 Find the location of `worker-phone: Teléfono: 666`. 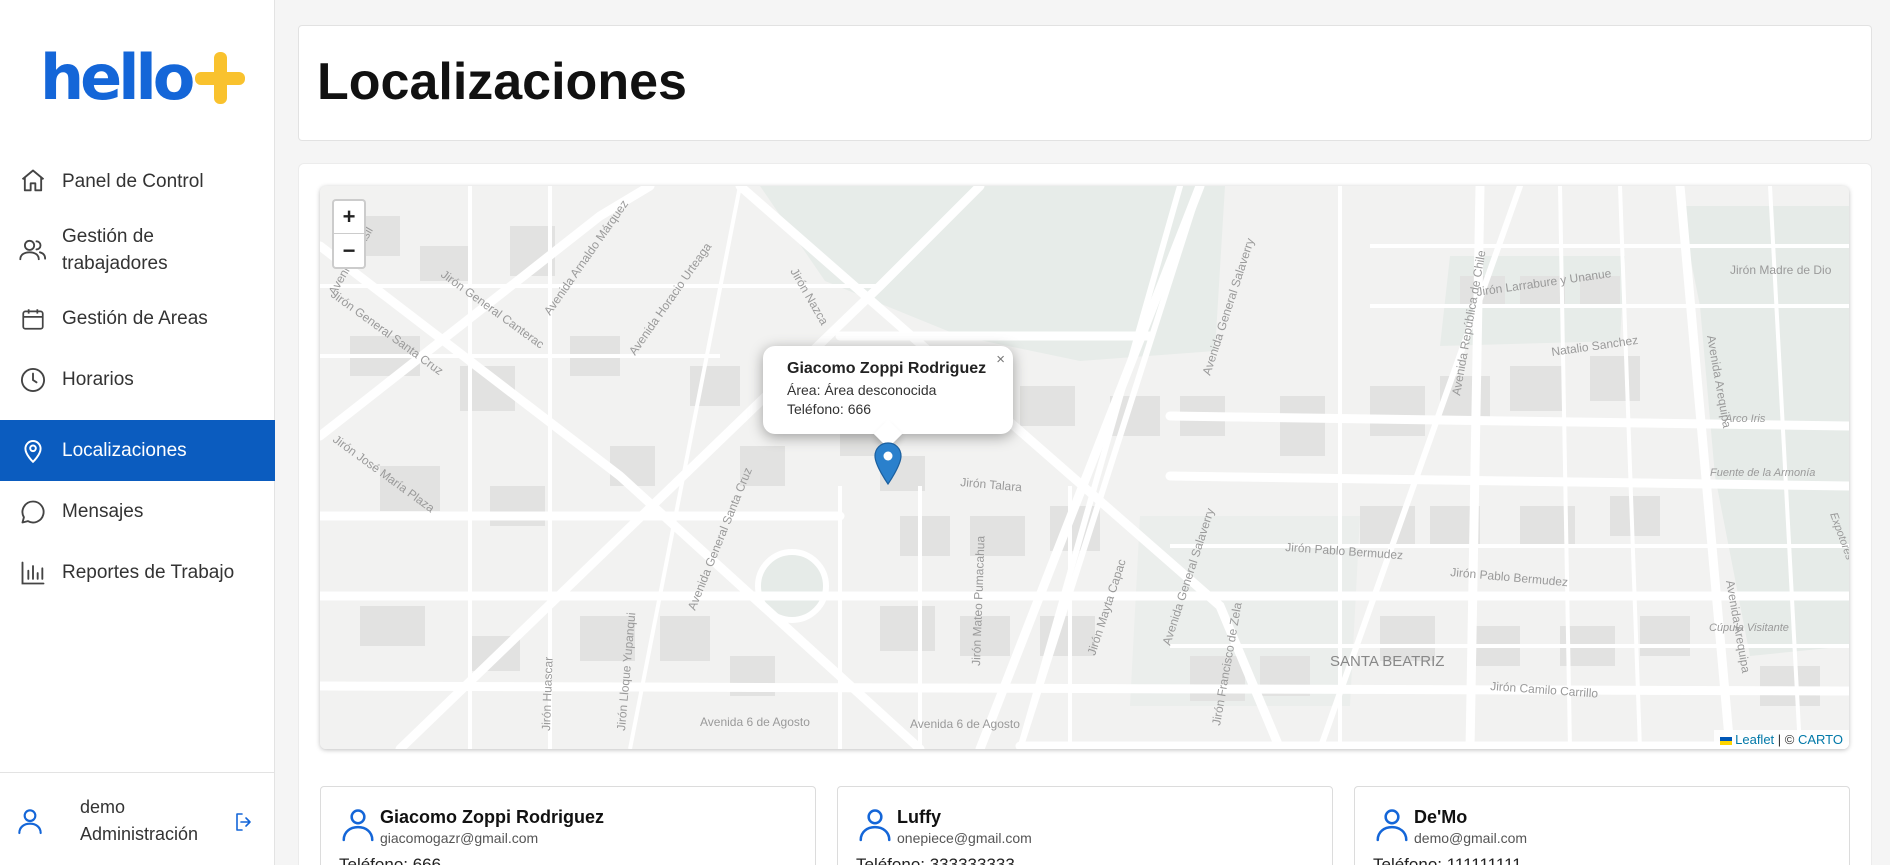

worker-phone: Teléfono: 666 is located at coordinates (390, 860).